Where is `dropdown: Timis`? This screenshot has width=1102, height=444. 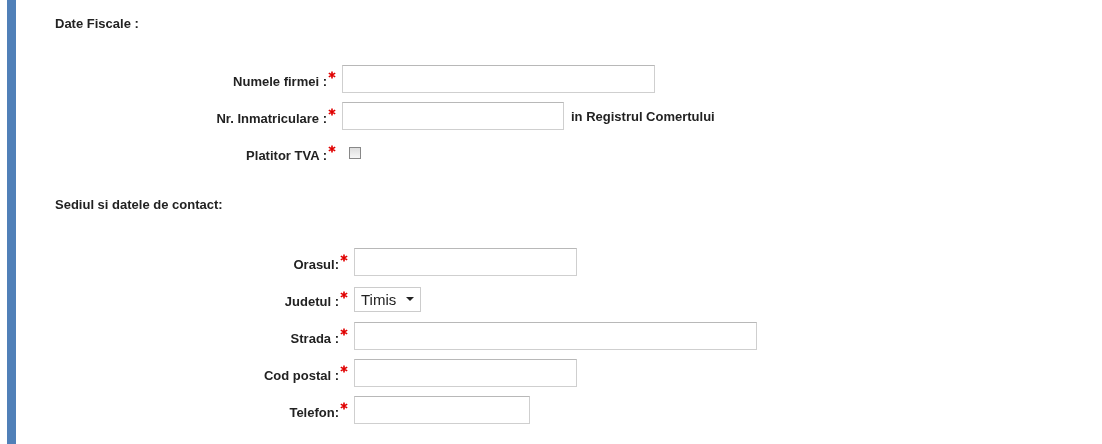 dropdown: Timis is located at coordinates (388, 299).